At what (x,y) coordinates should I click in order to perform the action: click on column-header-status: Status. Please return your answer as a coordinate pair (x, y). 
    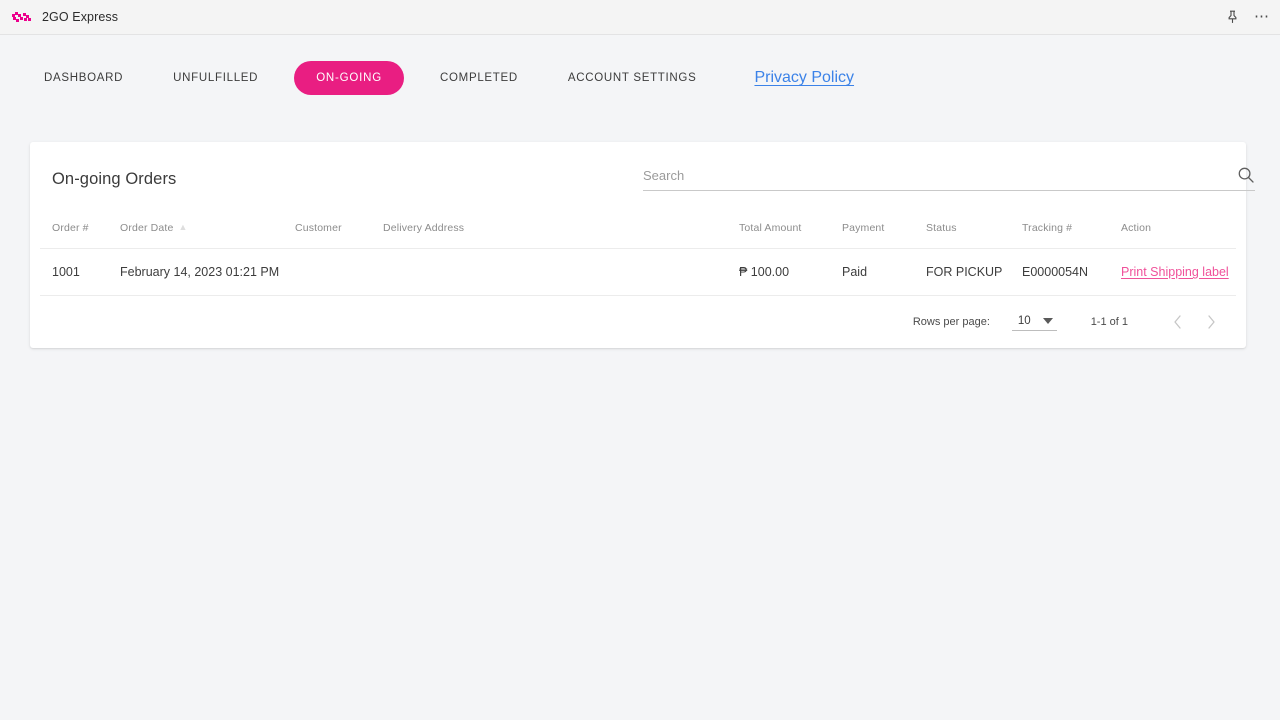
    Looking at the image, I should click on (974, 231).